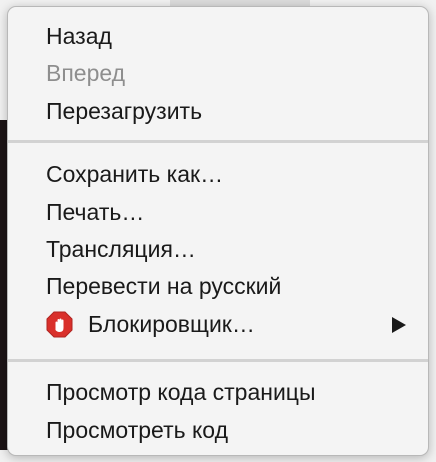  Describe the element at coordinates (137, 430) in the screenshot. I see `menu-item-inspect-label: Просмотреть код` at that location.